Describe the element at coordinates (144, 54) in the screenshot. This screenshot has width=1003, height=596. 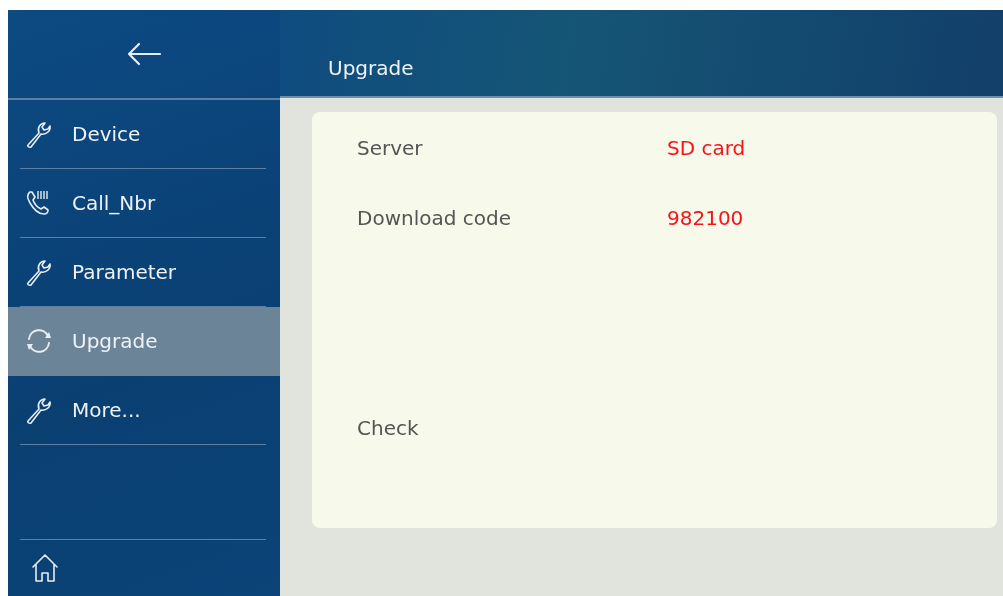
I see `back-arrow-icon` at that location.